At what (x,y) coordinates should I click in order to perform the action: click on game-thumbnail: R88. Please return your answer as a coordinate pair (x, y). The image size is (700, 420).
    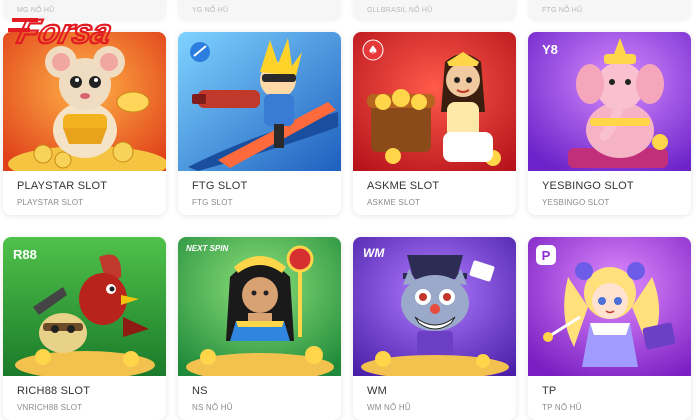
    Looking at the image, I should click on (84, 306).